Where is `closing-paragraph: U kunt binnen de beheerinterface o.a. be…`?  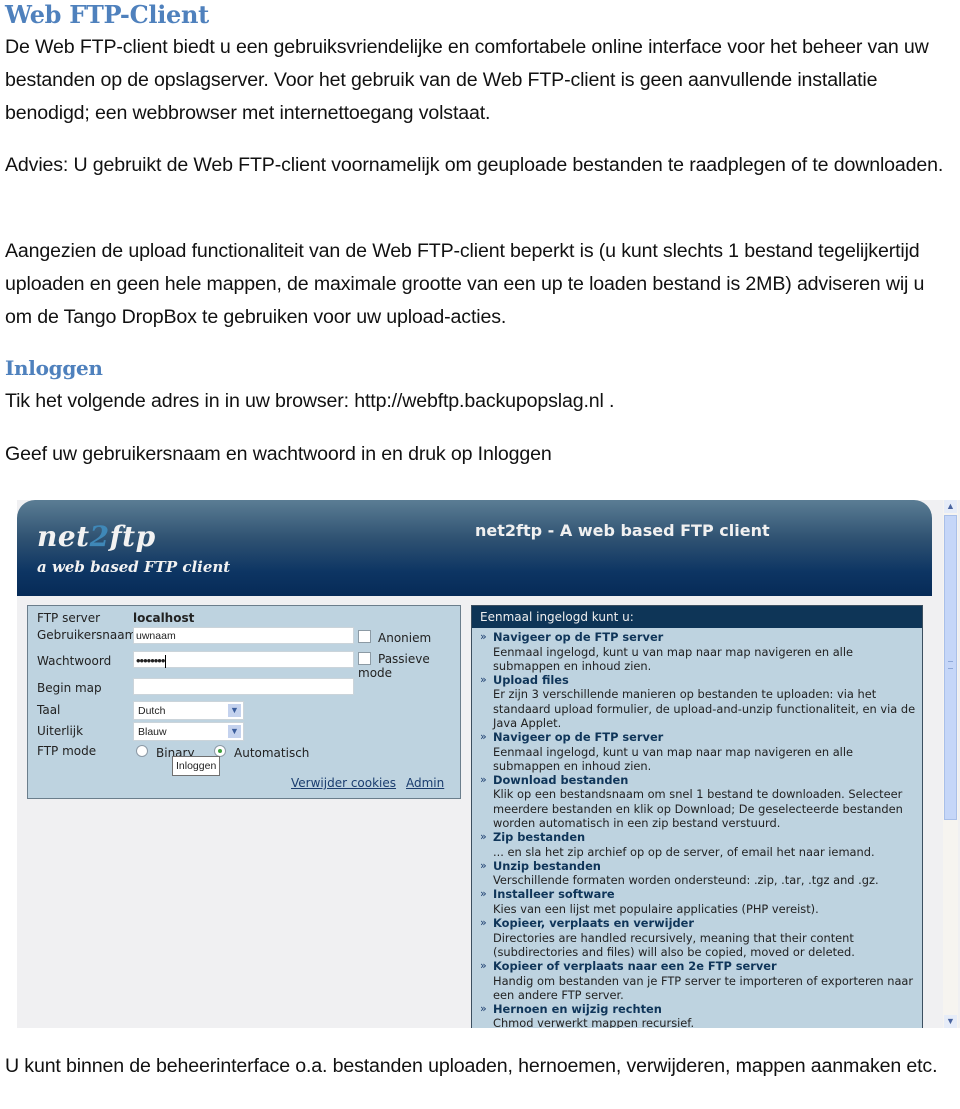
closing-paragraph: U kunt binnen de beheerinterface o.a. be… is located at coordinates (471, 1066).